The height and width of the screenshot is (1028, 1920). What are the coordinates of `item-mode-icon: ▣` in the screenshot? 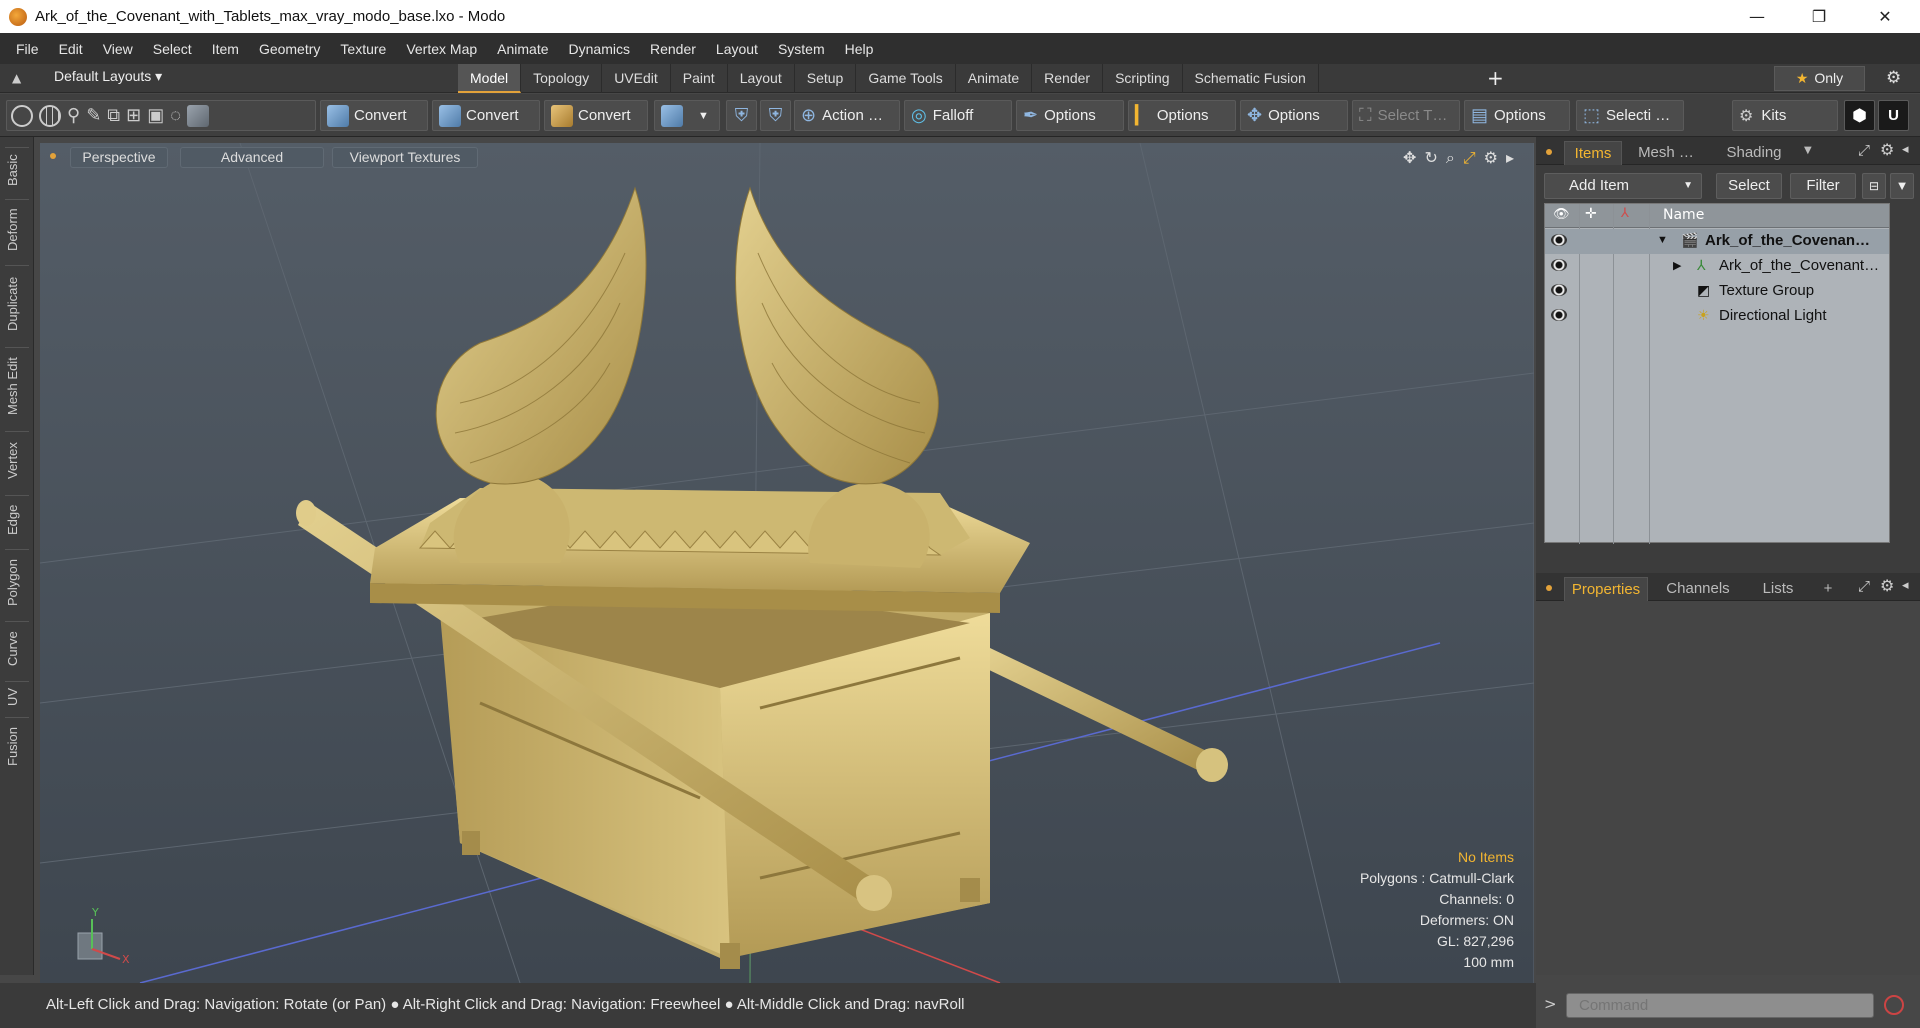 It's located at (155, 115).